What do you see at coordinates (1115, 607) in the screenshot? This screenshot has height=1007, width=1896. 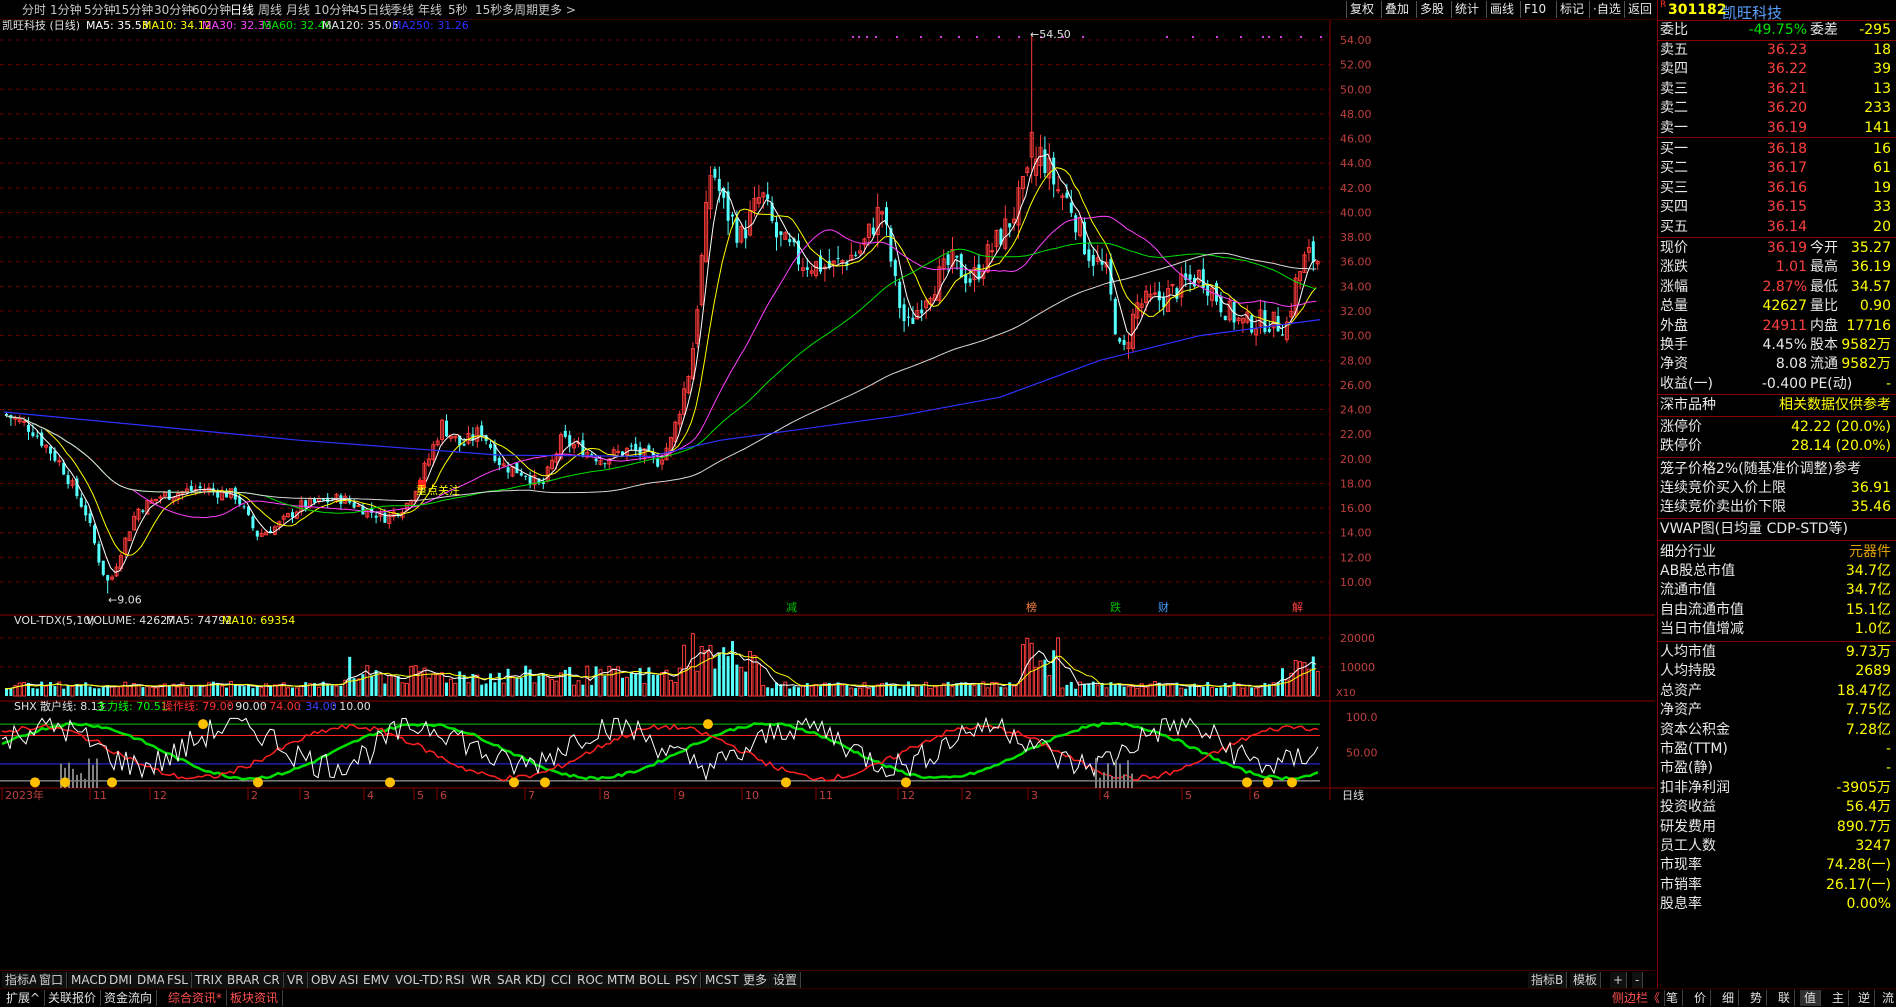 I see `event-marker-2: 跌` at bounding box center [1115, 607].